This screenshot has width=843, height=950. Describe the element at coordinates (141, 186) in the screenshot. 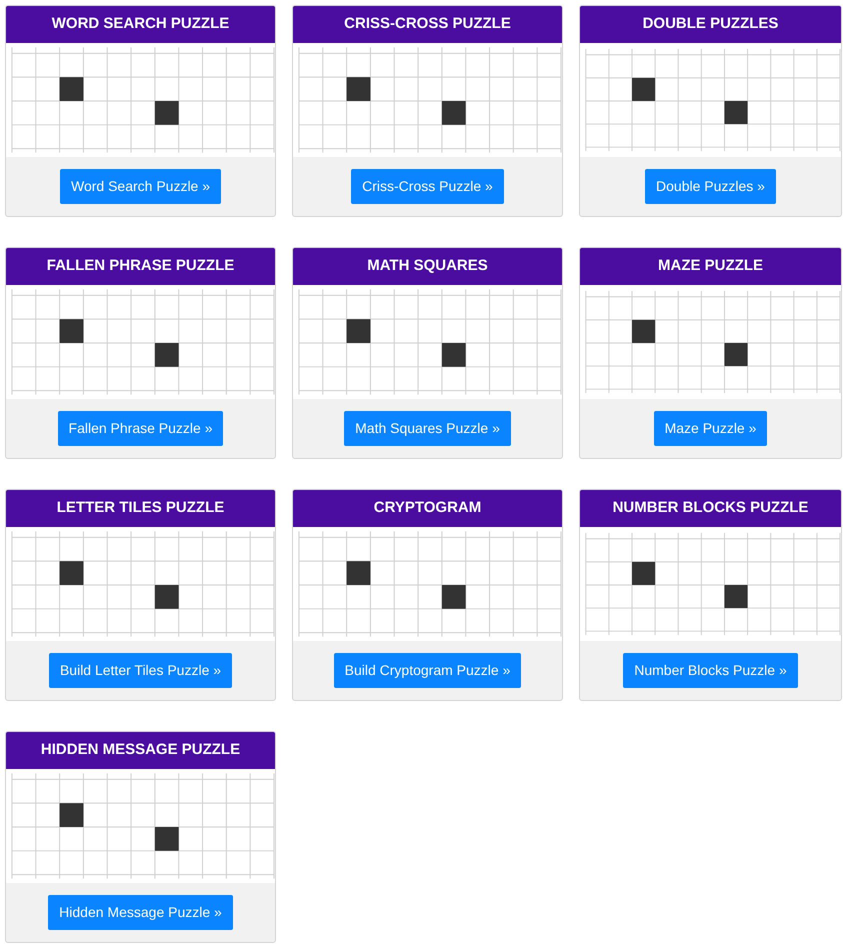

I see `puzzle-button: Word Search Puzzle »` at that location.